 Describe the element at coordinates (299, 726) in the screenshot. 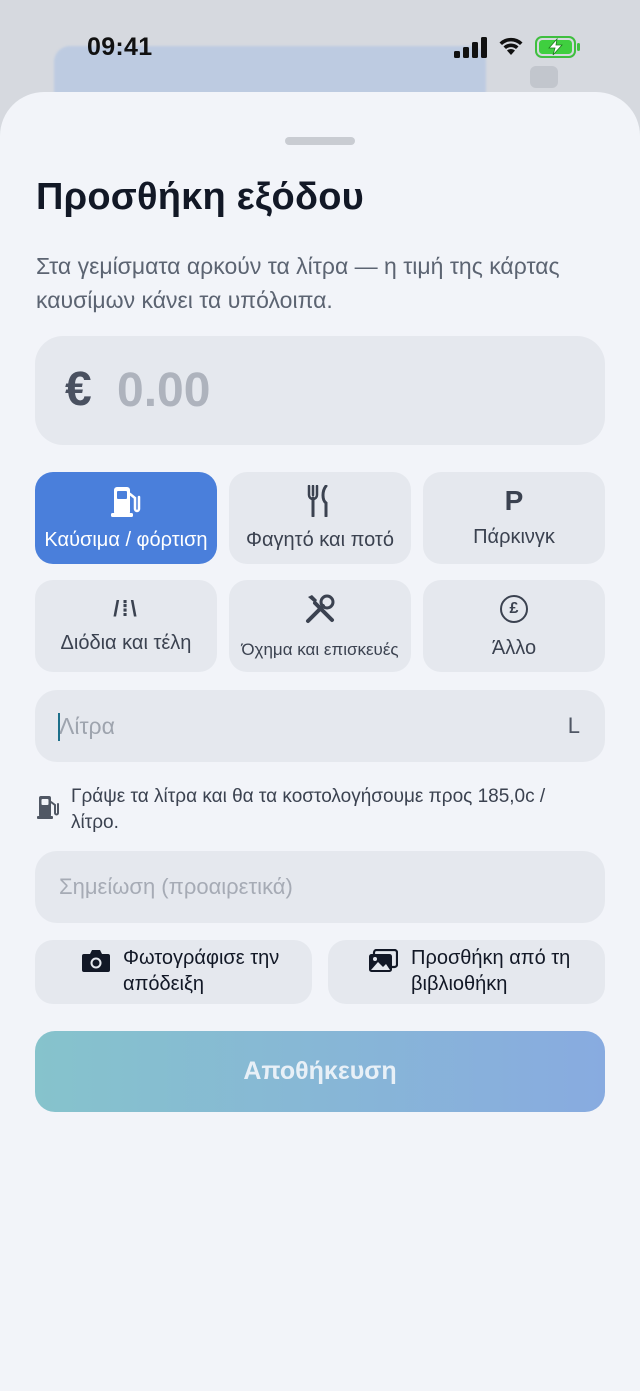

I see `liters-input` at that location.